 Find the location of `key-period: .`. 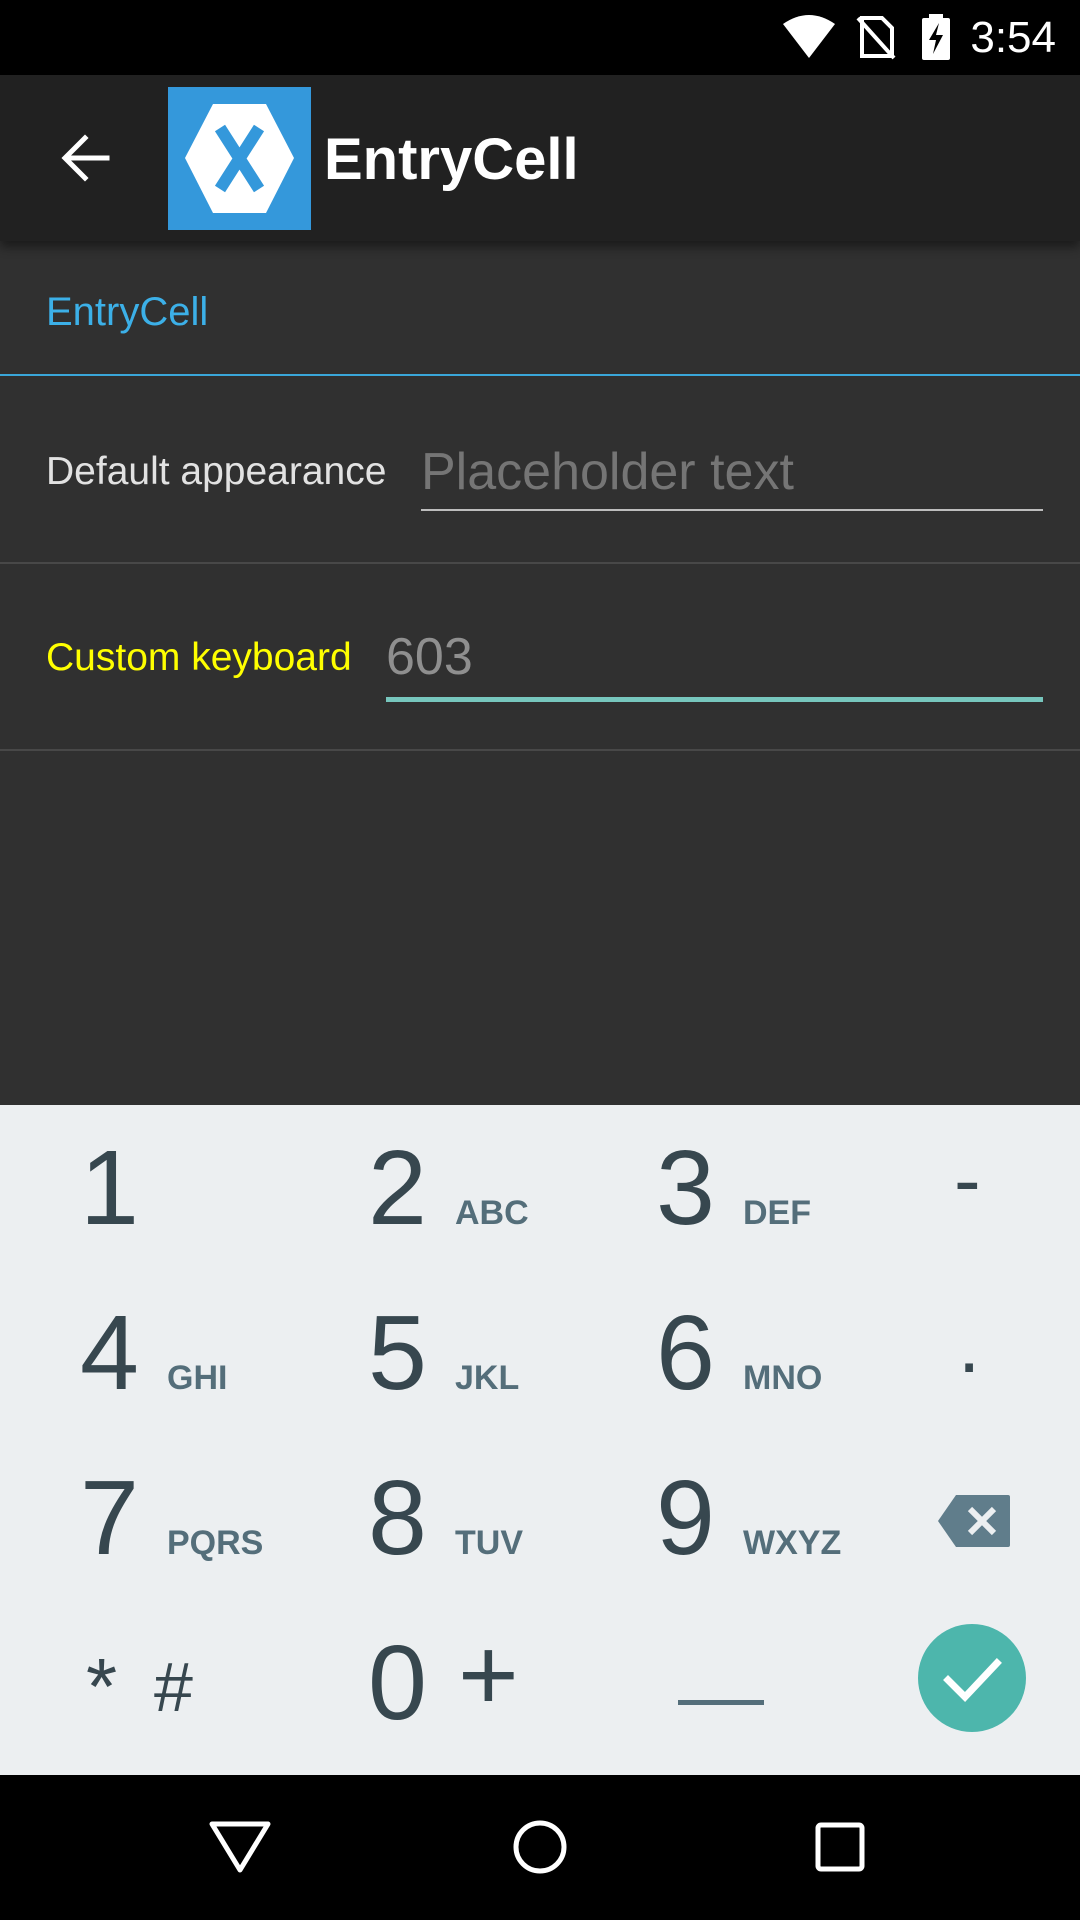

key-period: . is located at coordinates (972, 1352).